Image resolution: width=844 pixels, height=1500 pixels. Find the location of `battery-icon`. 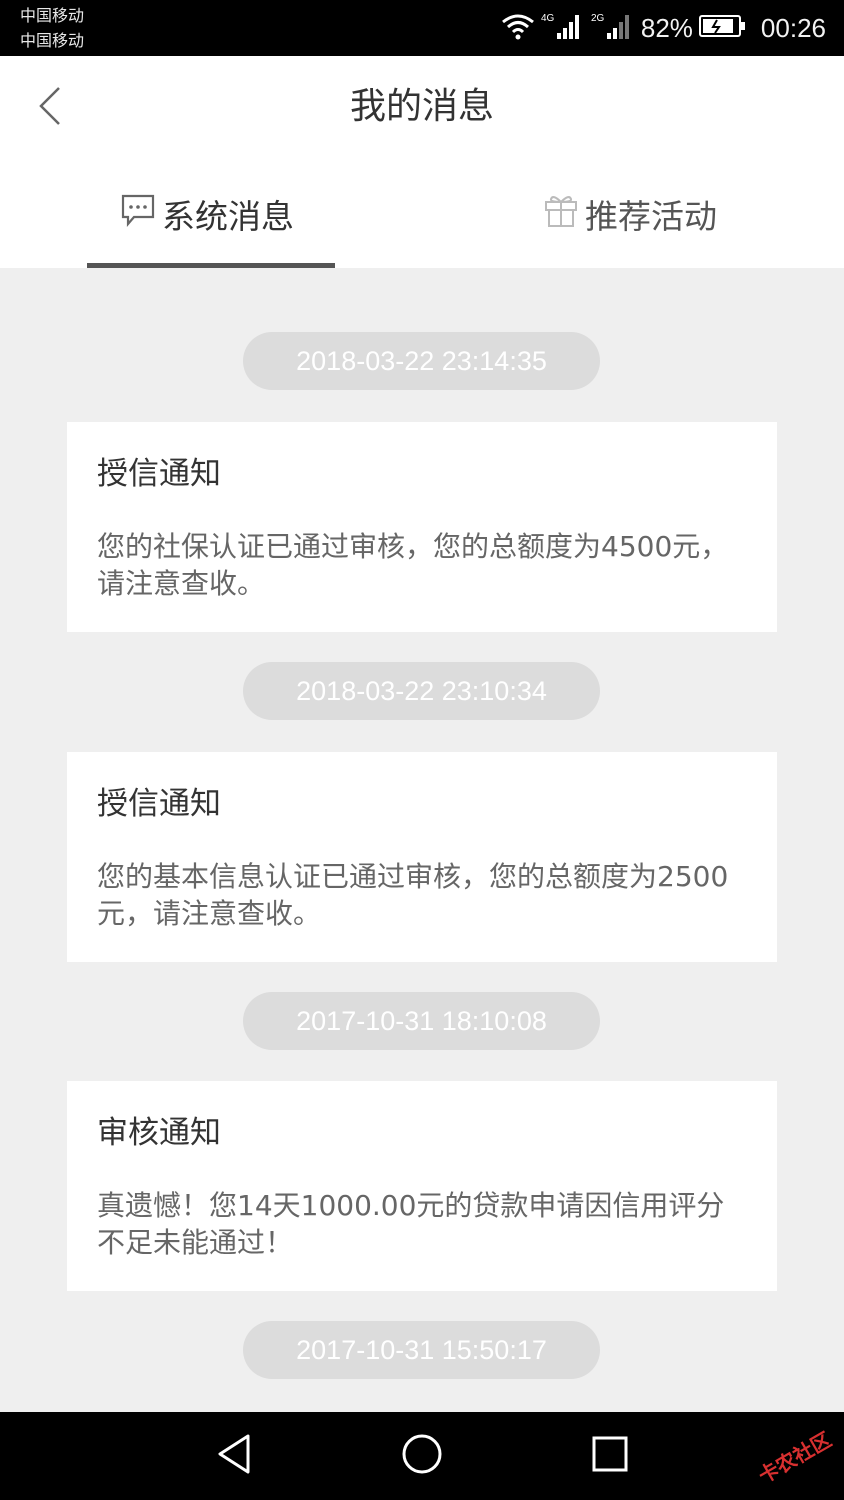

battery-icon is located at coordinates (722, 28).